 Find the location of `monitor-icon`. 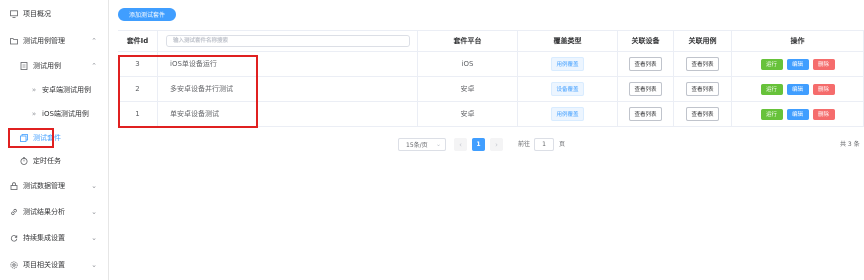

monitor-icon is located at coordinates (14, 14).